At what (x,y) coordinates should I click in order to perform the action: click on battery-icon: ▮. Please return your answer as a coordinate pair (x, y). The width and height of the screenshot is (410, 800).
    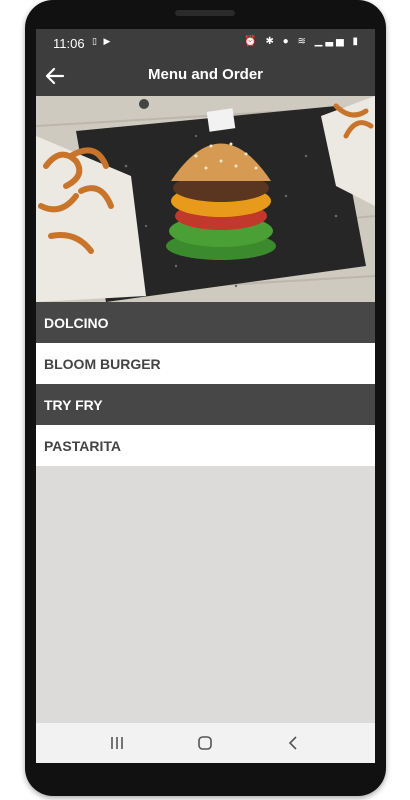
    Looking at the image, I should click on (356, 41).